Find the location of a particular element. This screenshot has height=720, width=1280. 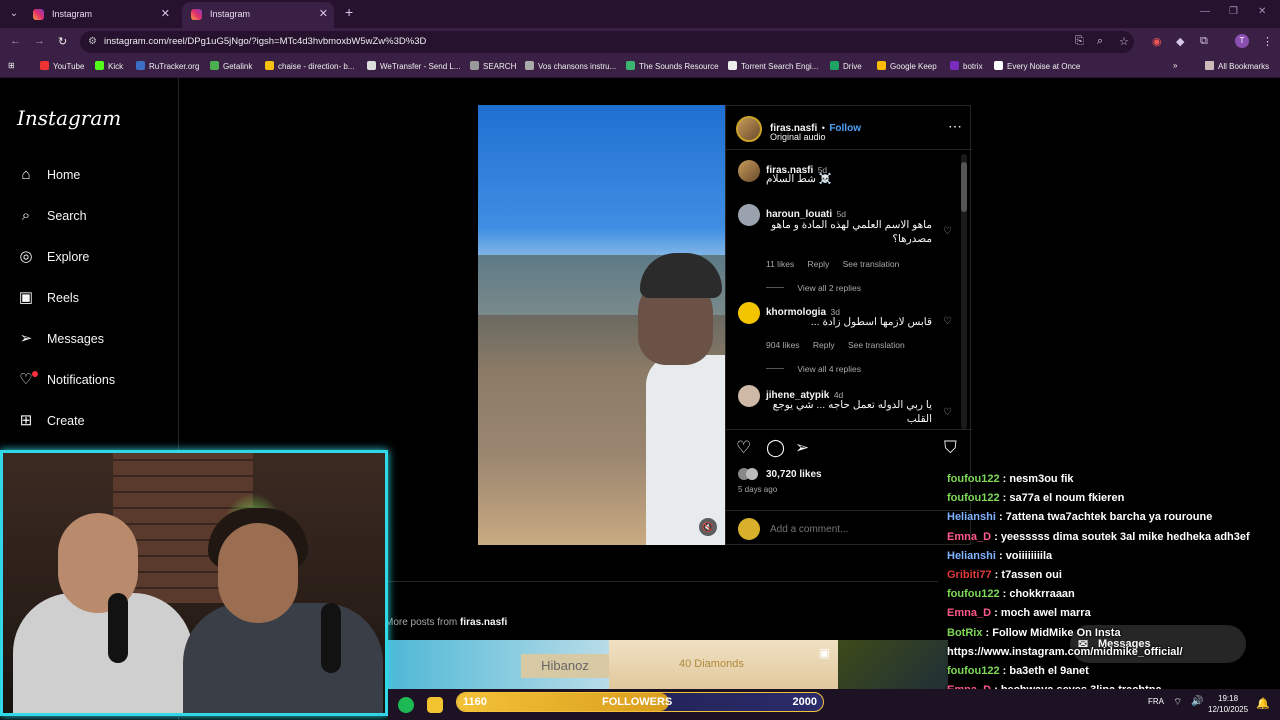

apps-grid-icon: ⊞ is located at coordinates (11, 65).